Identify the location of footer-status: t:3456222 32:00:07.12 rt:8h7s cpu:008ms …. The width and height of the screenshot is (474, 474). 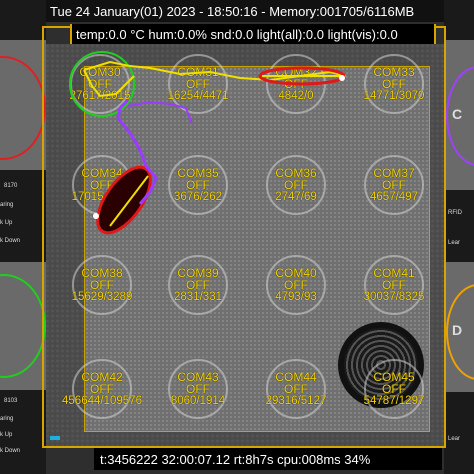
(268, 459).